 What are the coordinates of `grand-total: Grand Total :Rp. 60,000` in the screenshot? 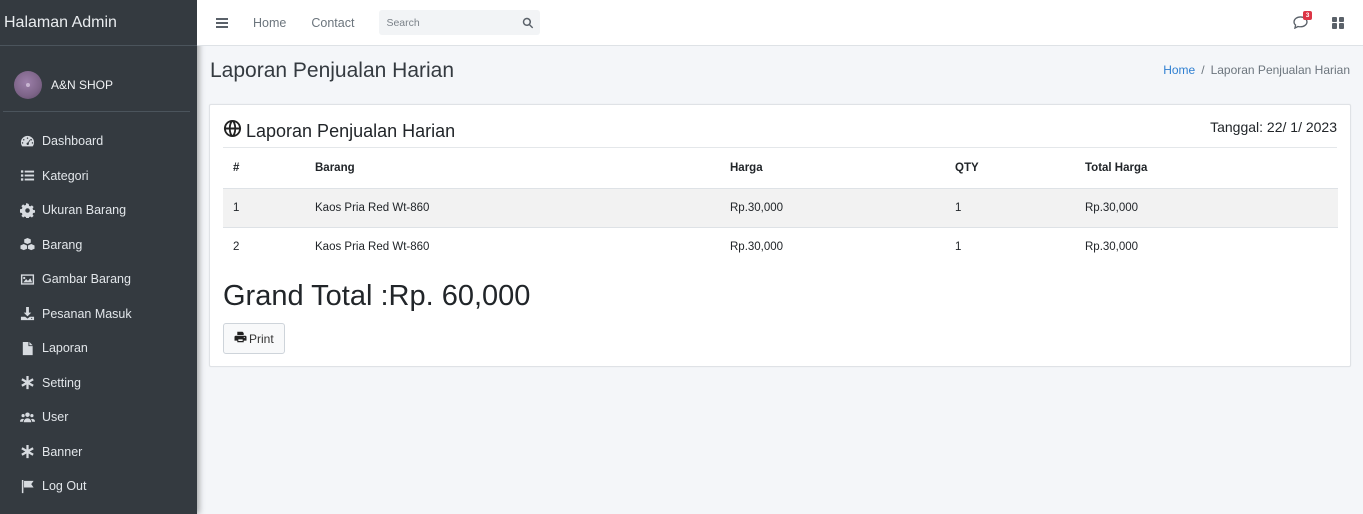 It's located at (377, 296).